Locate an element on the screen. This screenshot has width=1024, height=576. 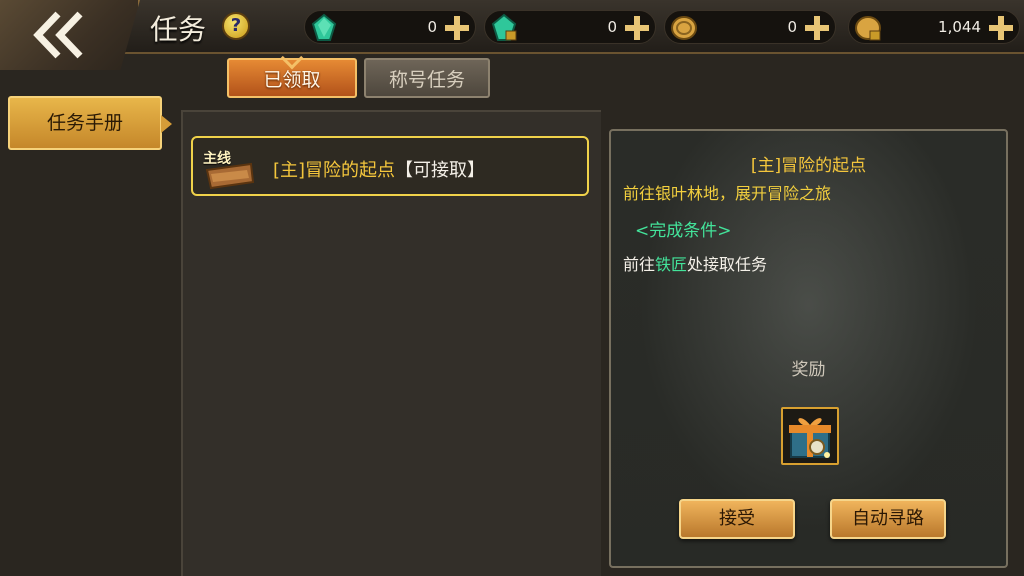
completion-condition-text: 前往铁匠处接取任务 is located at coordinates (695, 263).